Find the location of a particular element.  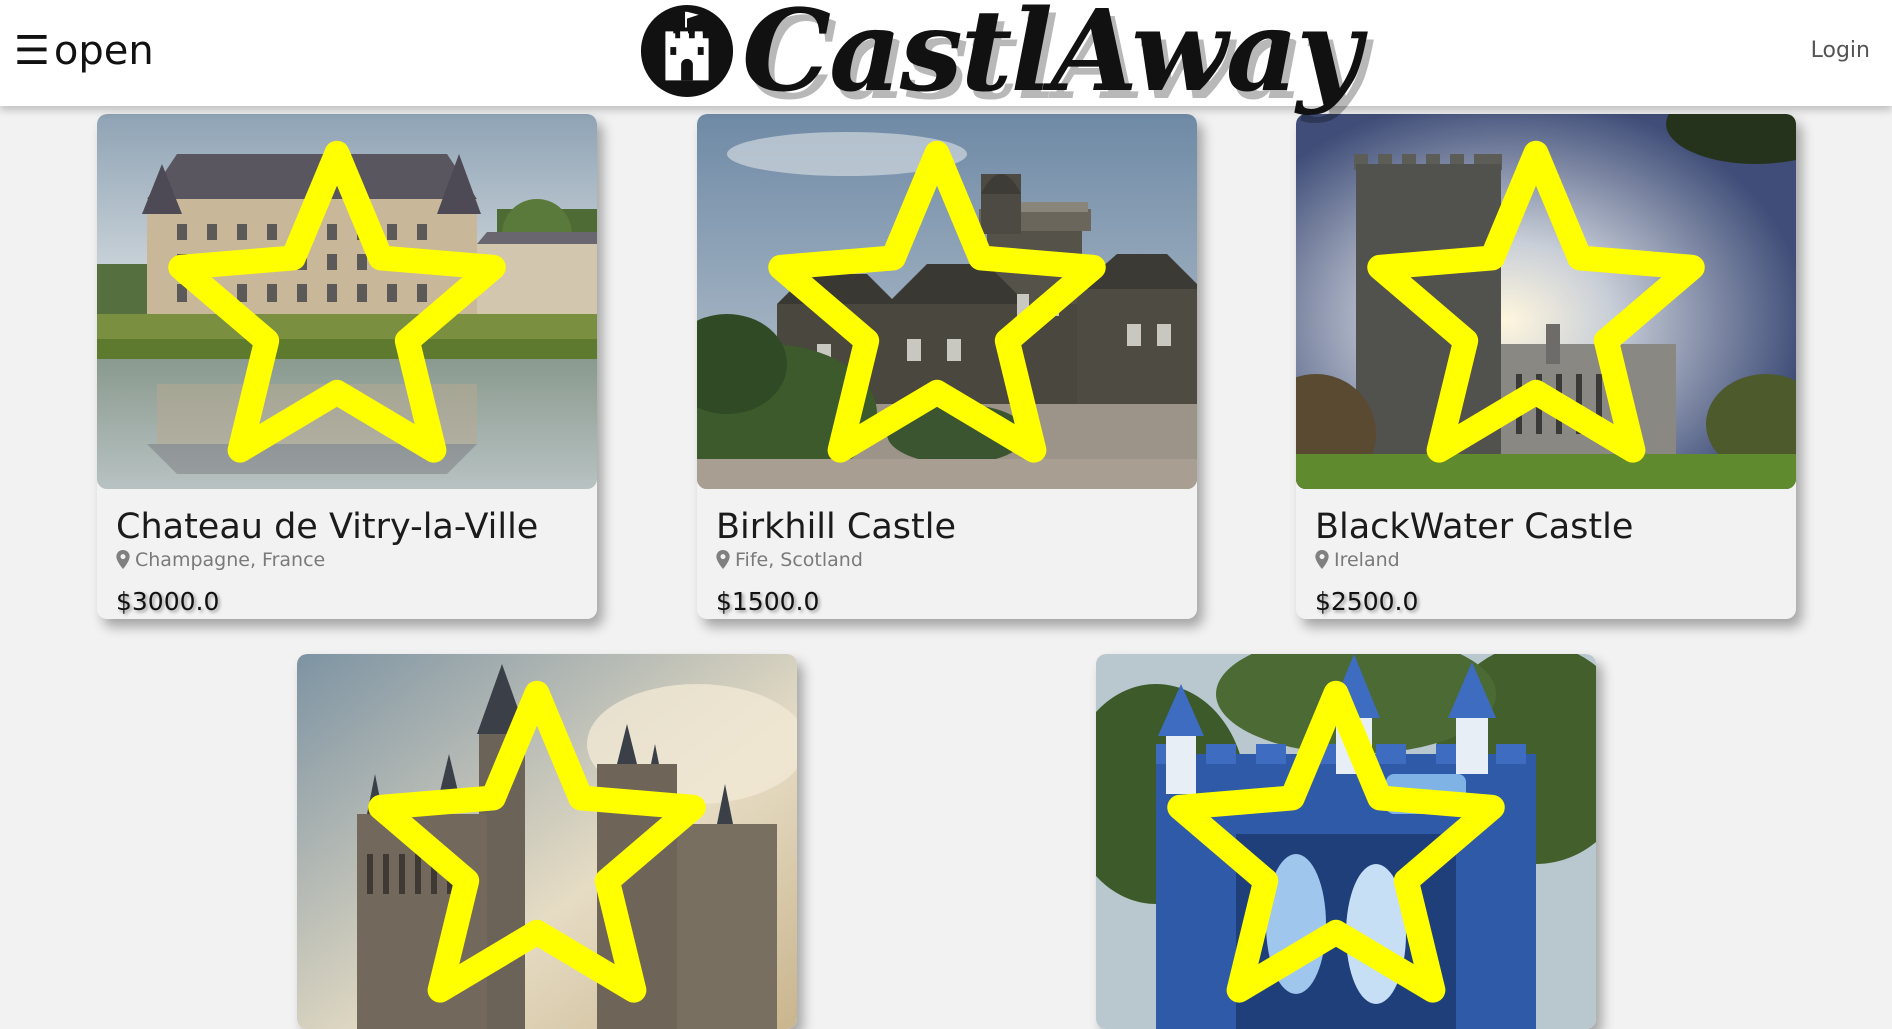

castle-logo-icon is located at coordinates (687, 51).